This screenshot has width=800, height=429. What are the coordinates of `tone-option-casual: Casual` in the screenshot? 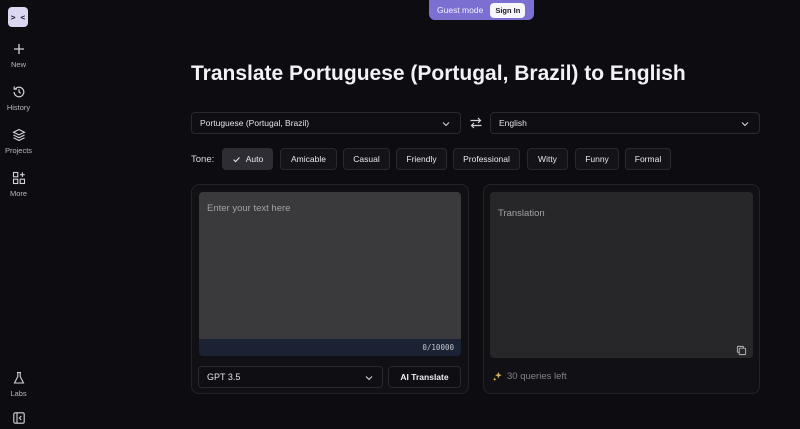 It's located at (366, 159).